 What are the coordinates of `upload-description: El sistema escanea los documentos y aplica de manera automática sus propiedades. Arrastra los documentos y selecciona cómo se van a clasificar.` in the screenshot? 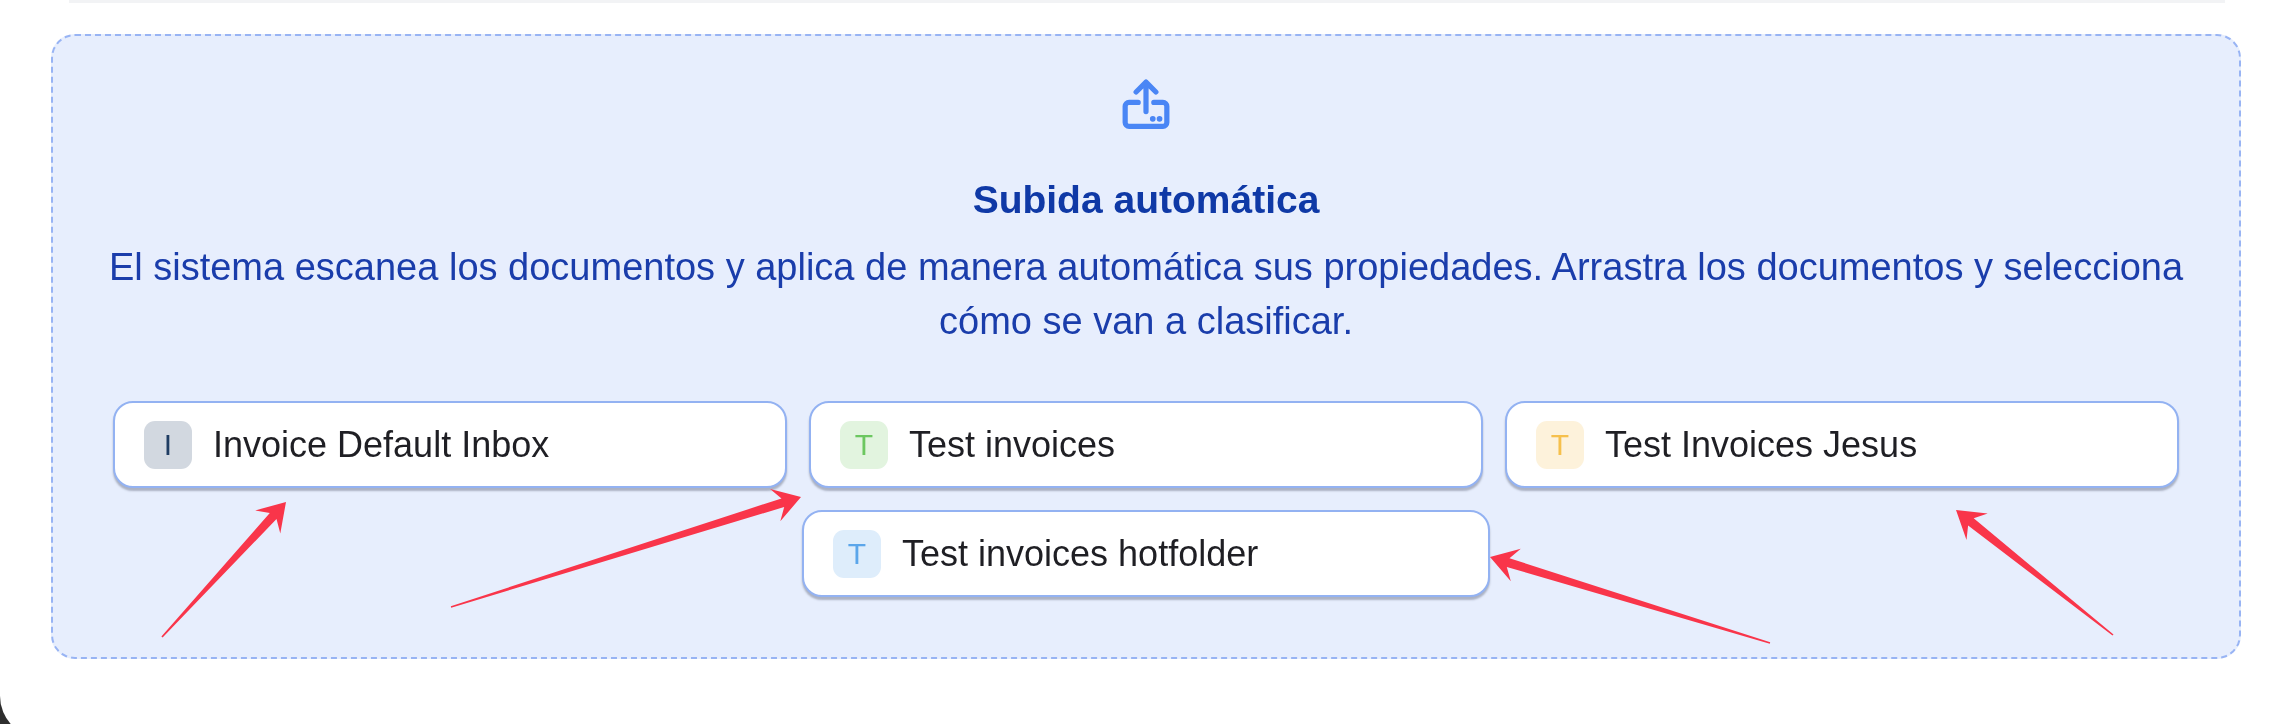 It's located at (1146, 294).